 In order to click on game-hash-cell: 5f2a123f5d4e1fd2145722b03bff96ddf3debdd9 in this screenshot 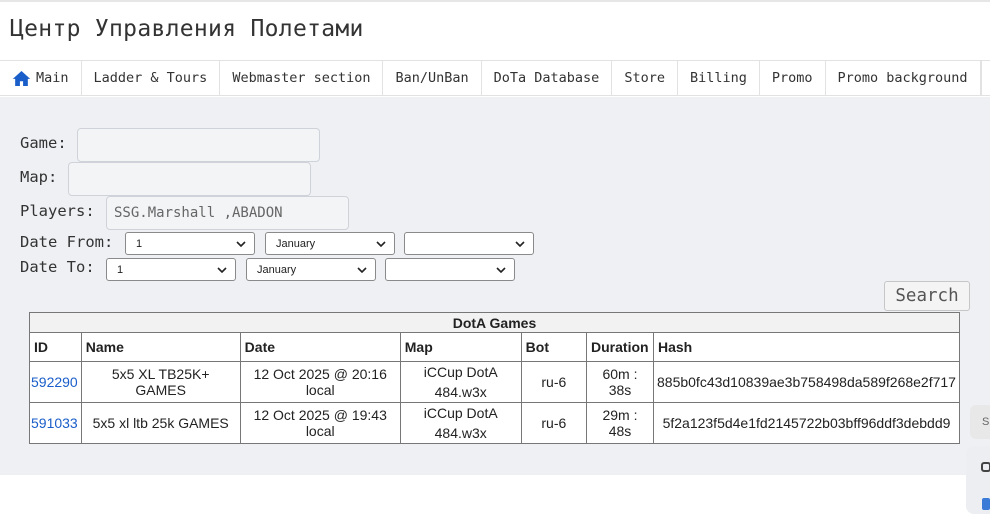, I will do `click(806, 423)`.